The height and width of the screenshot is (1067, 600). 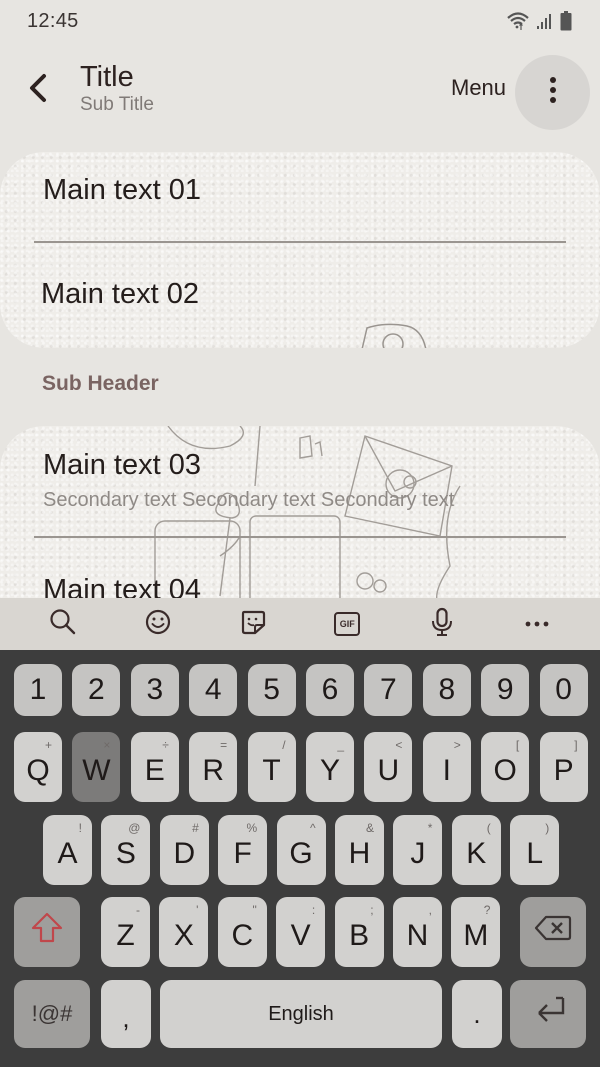 What do you see at coordinates (535, 850) in the screenshot?
I see `key-l: ) L` at bounding box center [535, 850].